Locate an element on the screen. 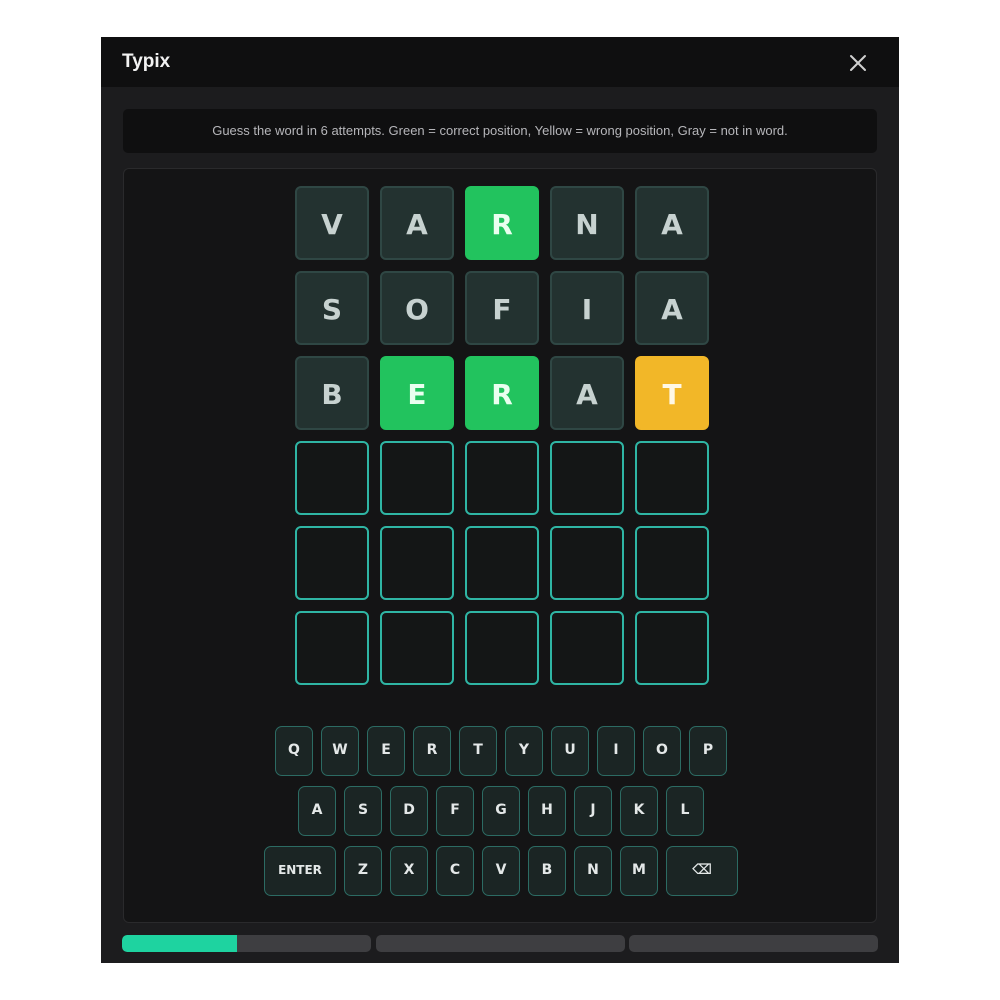 The width and height of the screenshot is (1000, 1000). key-f: F is located at coordinates (455, 811).